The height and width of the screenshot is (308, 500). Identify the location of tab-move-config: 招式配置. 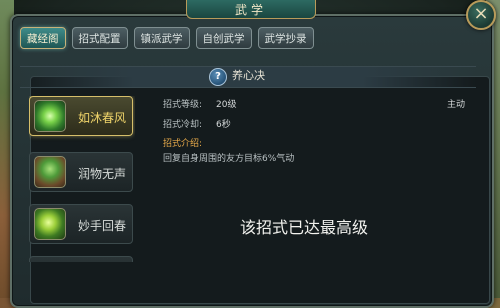
(99, 38).